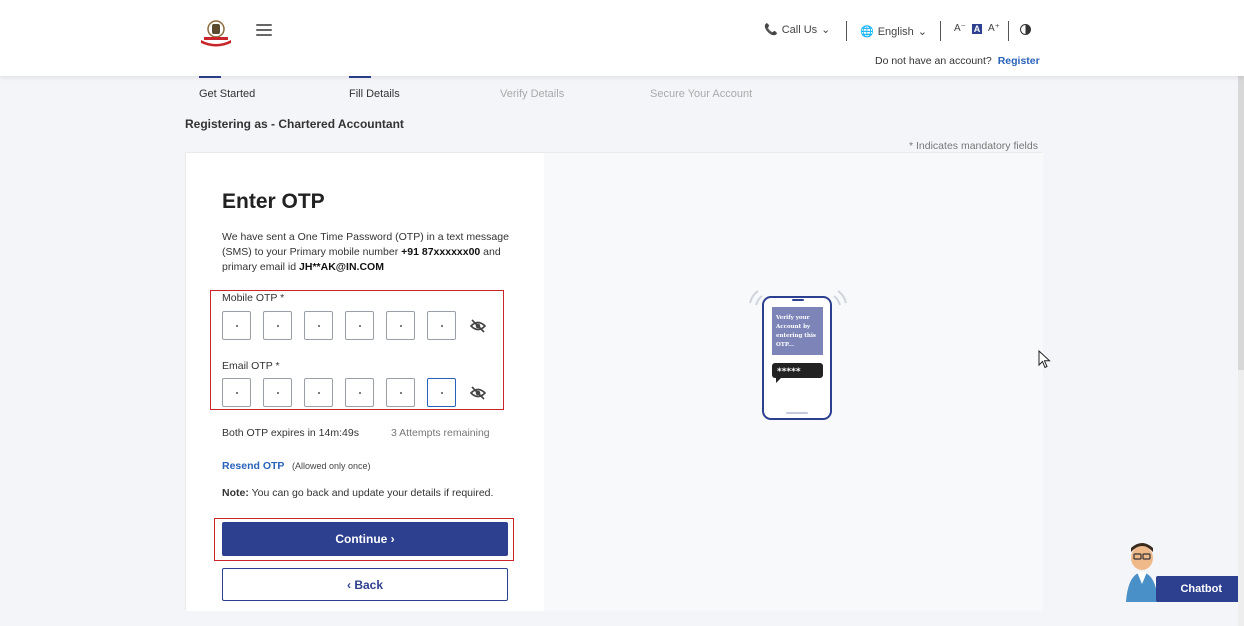  What do you see at coordinates (933, 61) in the screenshot?
I see `no-account-text: Do not have an account?` at bounding box center [933, 61].